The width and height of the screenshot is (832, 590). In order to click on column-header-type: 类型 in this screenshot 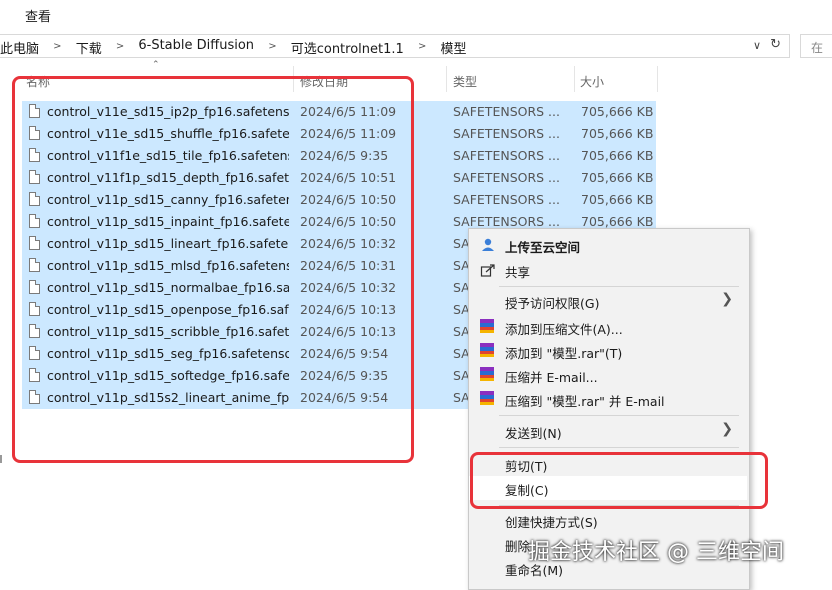, I will do `click(465, 81)`.